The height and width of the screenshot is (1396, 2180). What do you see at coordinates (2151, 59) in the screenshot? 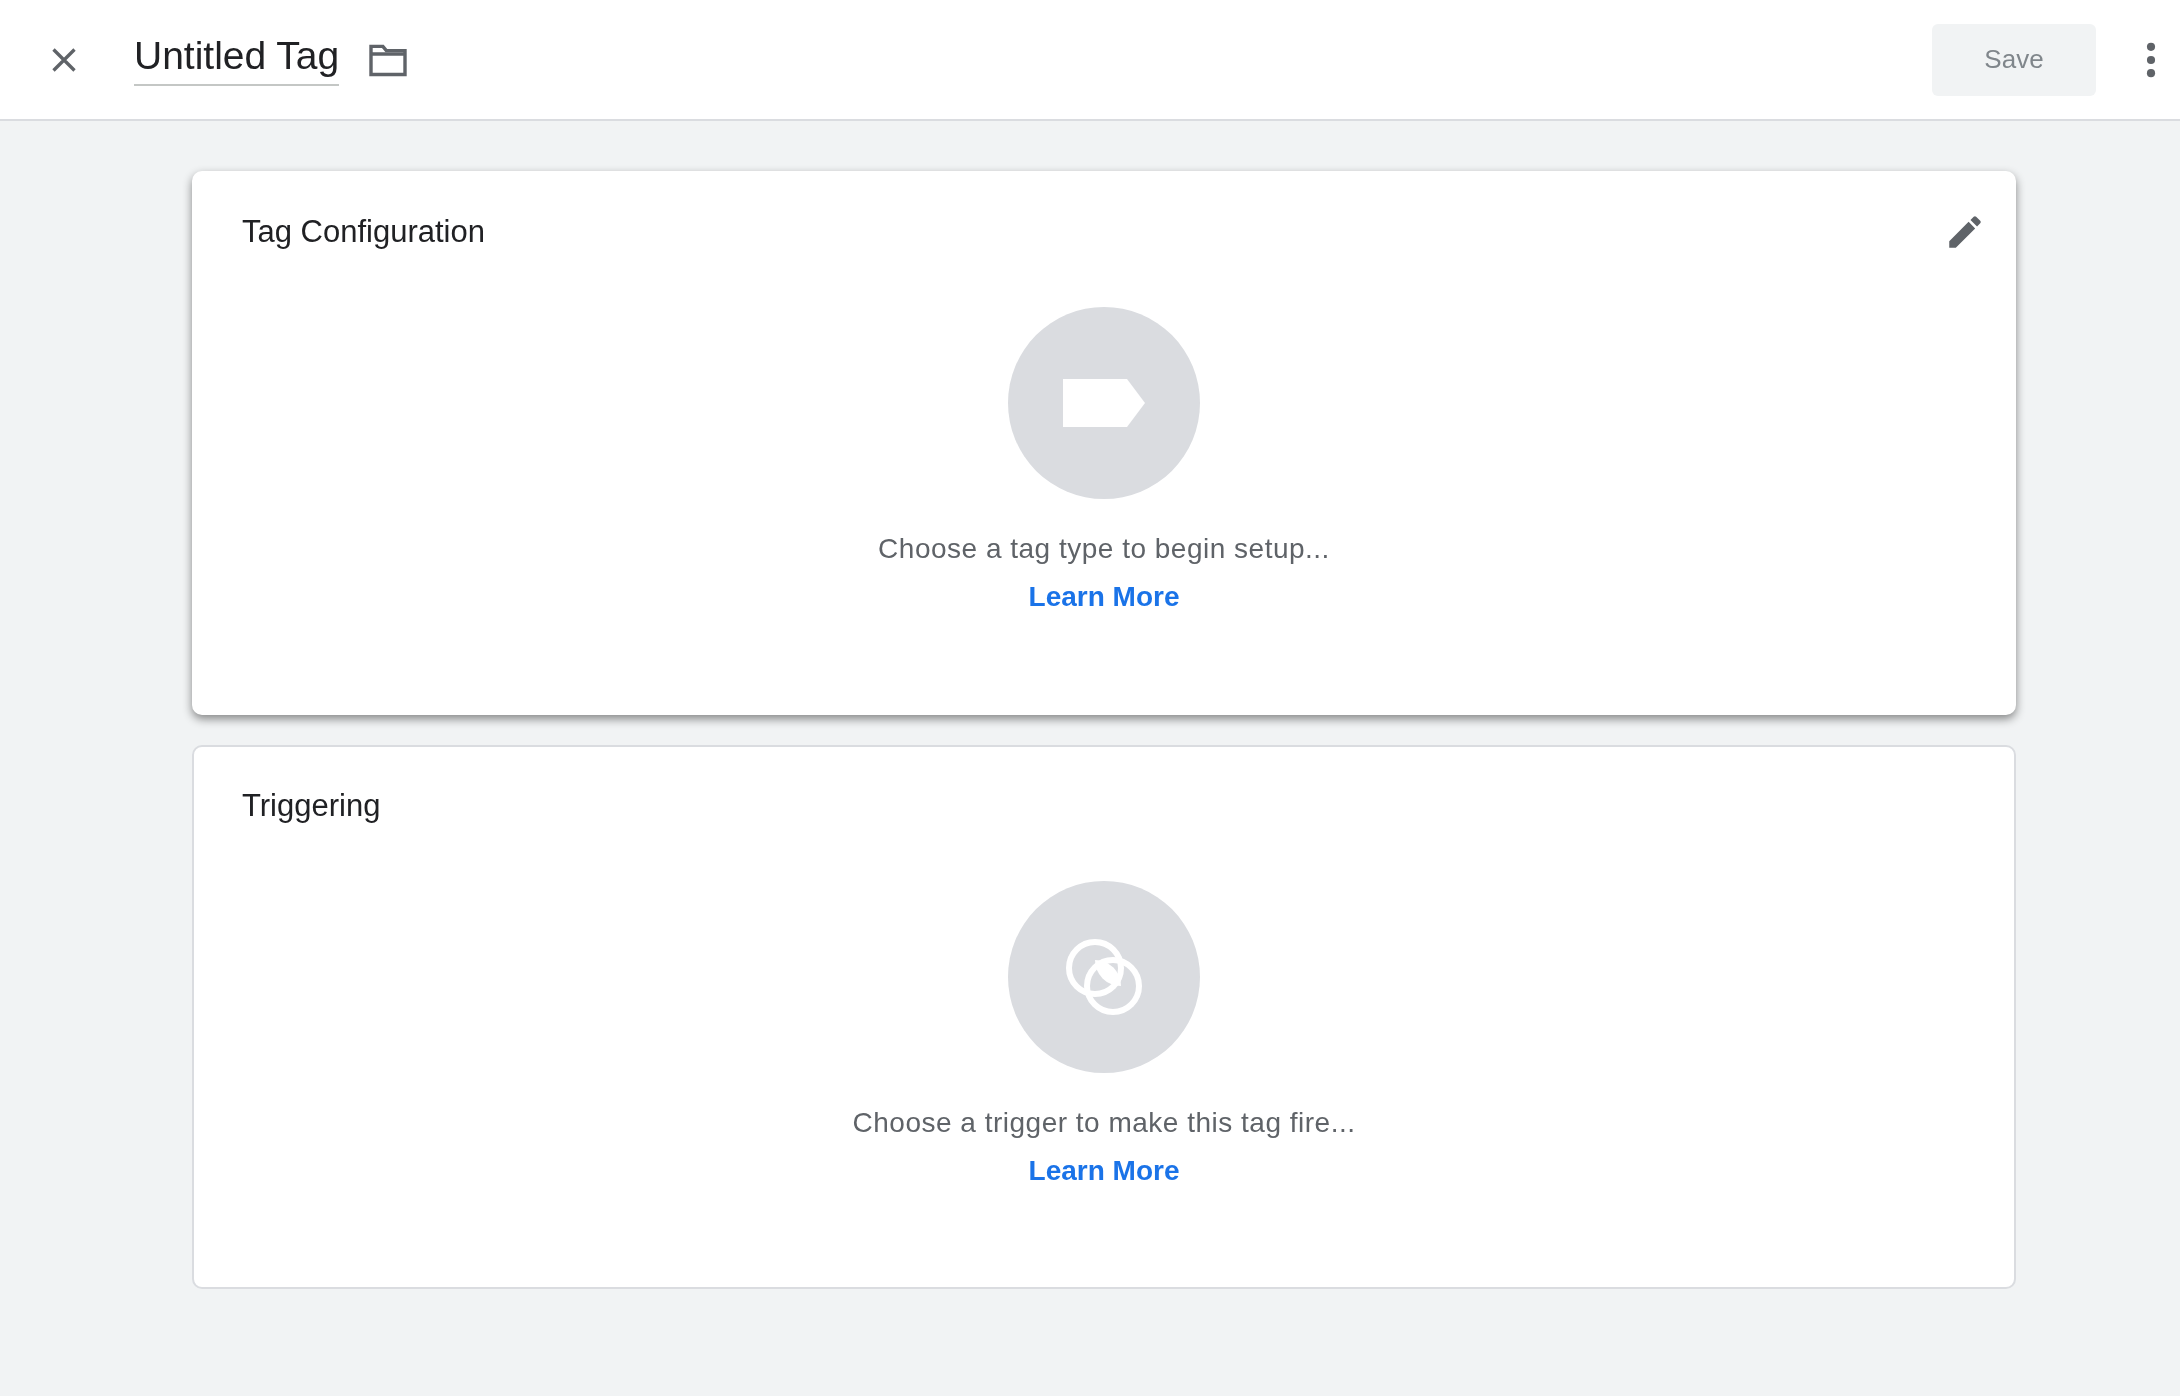
I see `more-options-icon` at bounding box center [2151, 59].